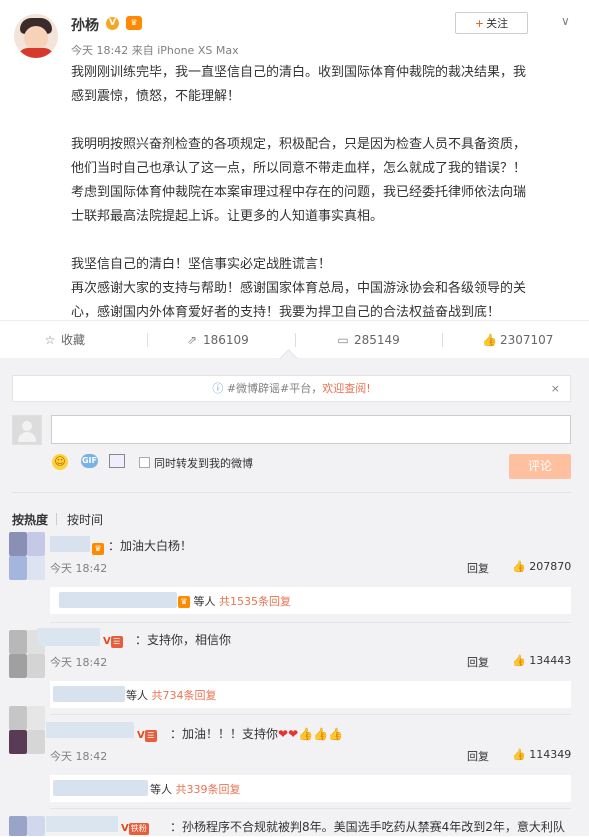 The image size is (589, 837). What do you see at coordinates (30, 519) in the screenshot?
I see `sort-by-hot: 按热度` at bounding box center [30, 519].